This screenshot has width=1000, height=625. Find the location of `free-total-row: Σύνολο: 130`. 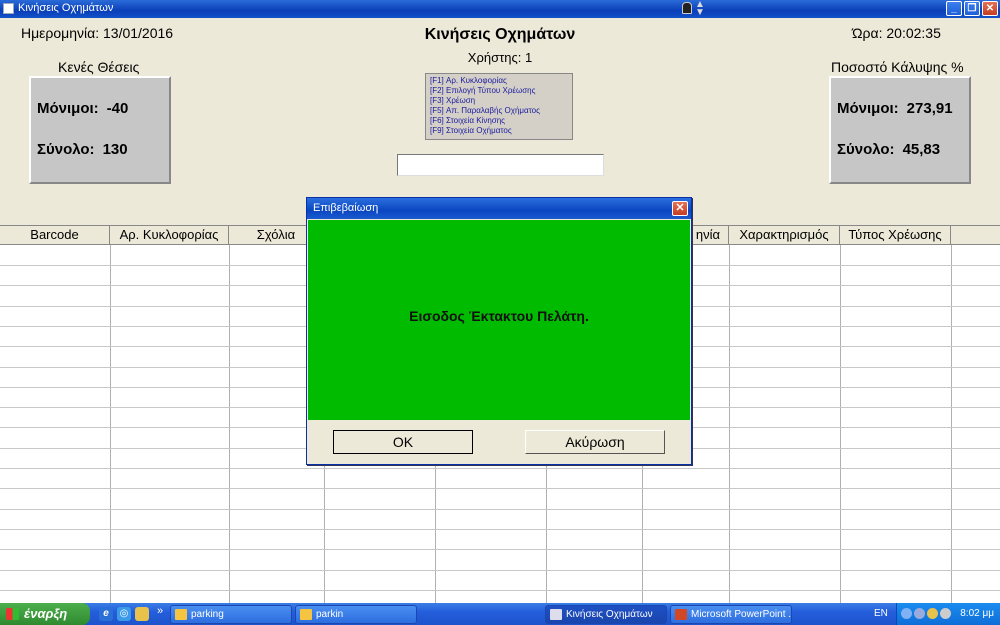

free-total-row: Σύνολο: 130 is located at coordinates (86, 149).